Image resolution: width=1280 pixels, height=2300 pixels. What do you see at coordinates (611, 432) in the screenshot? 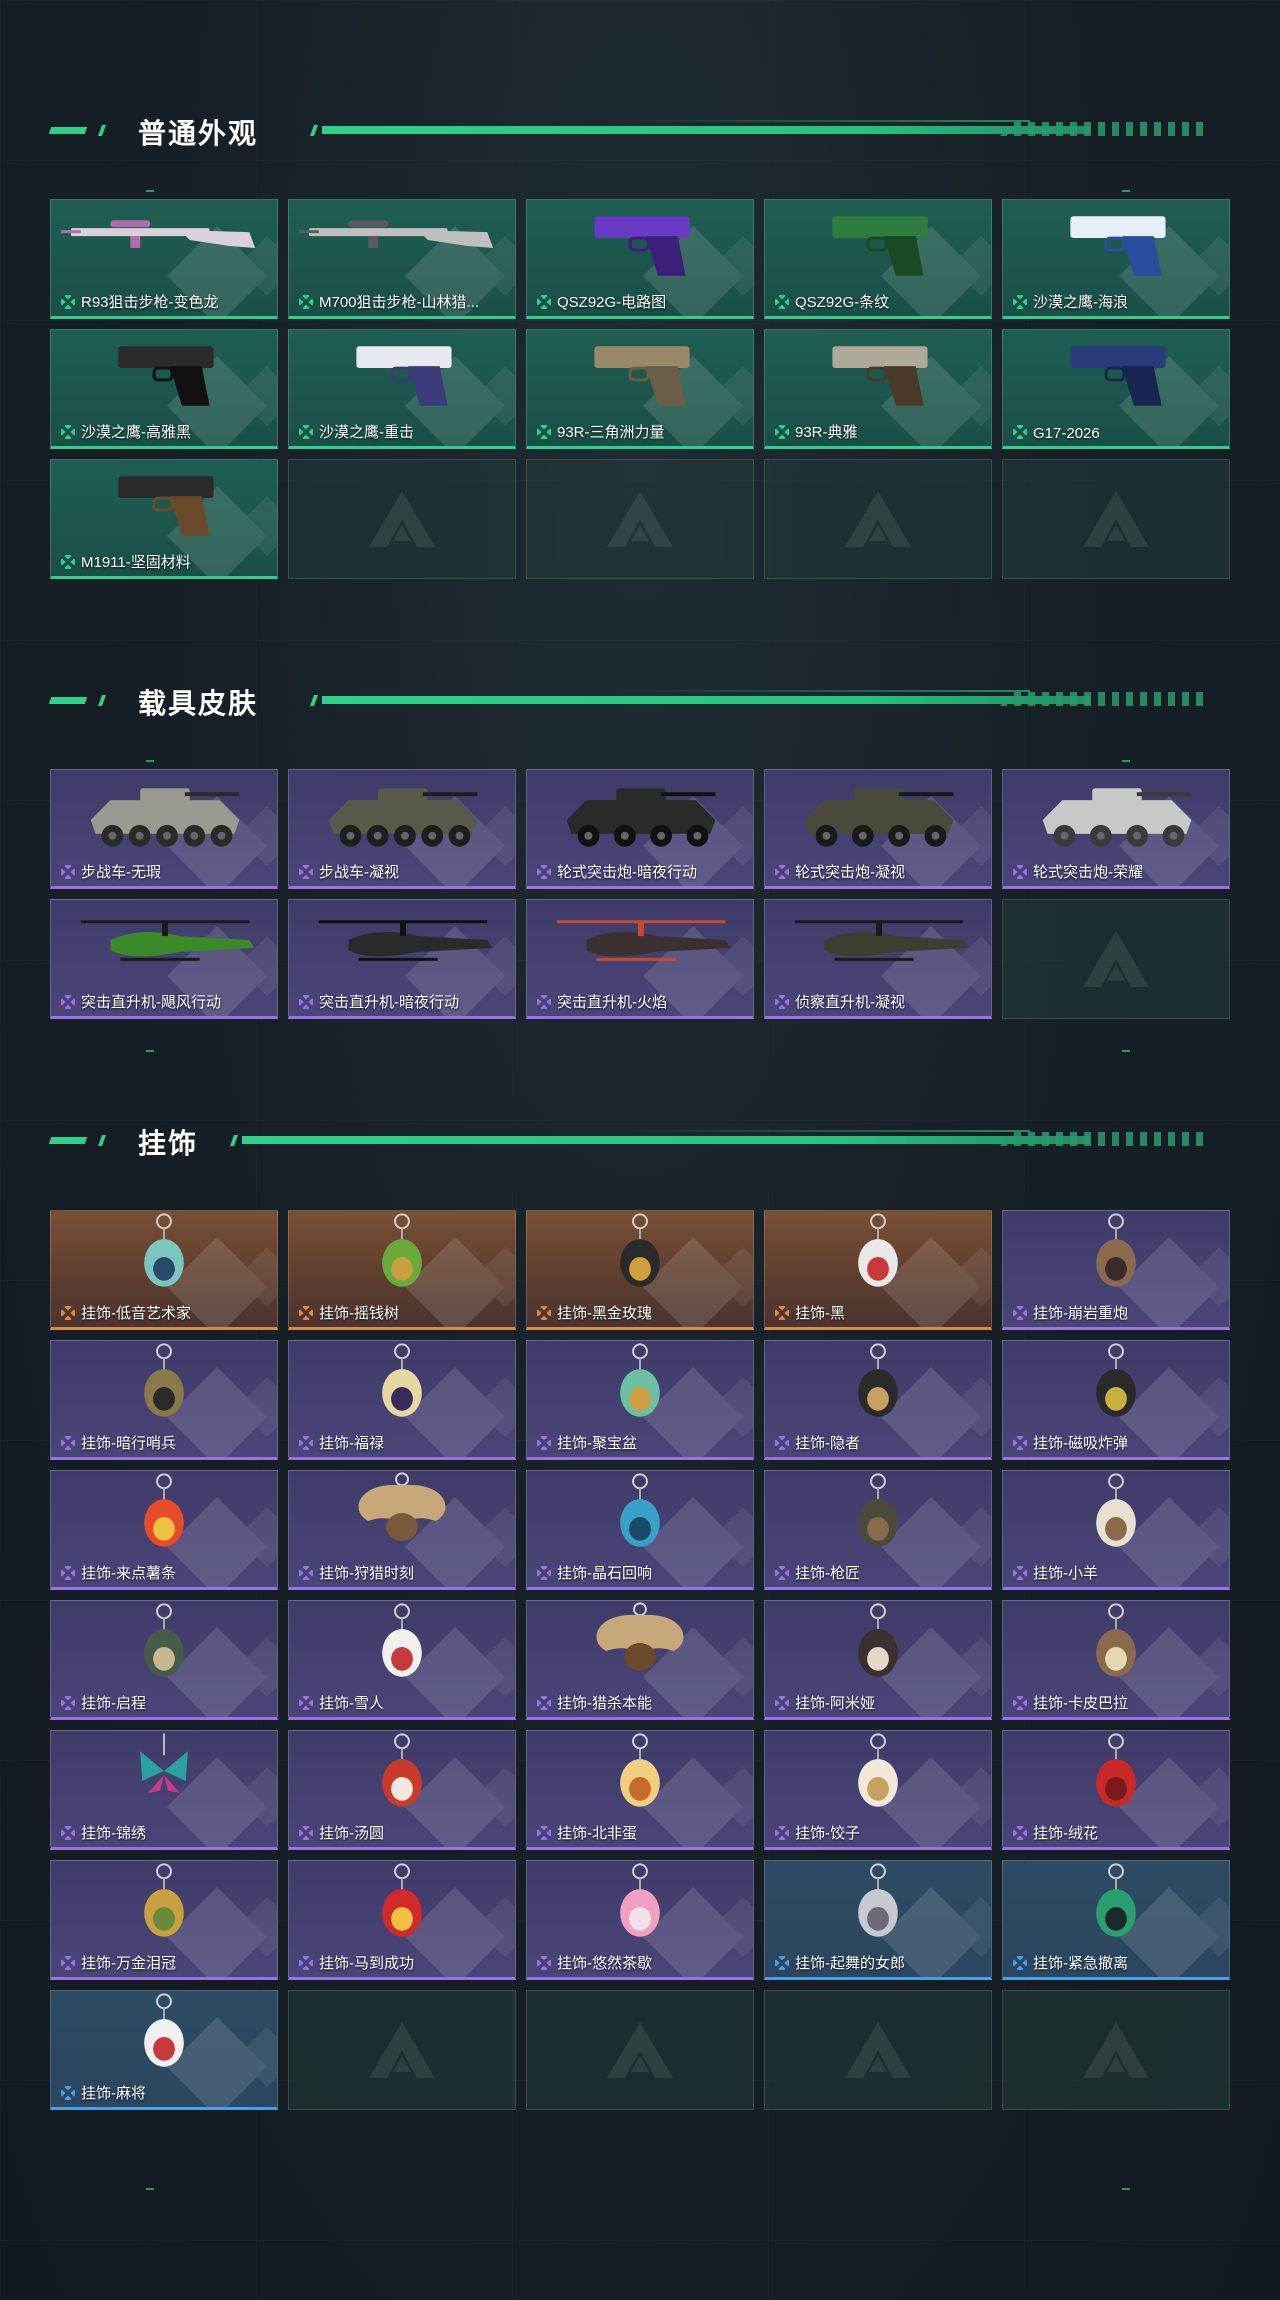
I see `item-label: 93R-三角洲力量` at bounding box center [611, 432].